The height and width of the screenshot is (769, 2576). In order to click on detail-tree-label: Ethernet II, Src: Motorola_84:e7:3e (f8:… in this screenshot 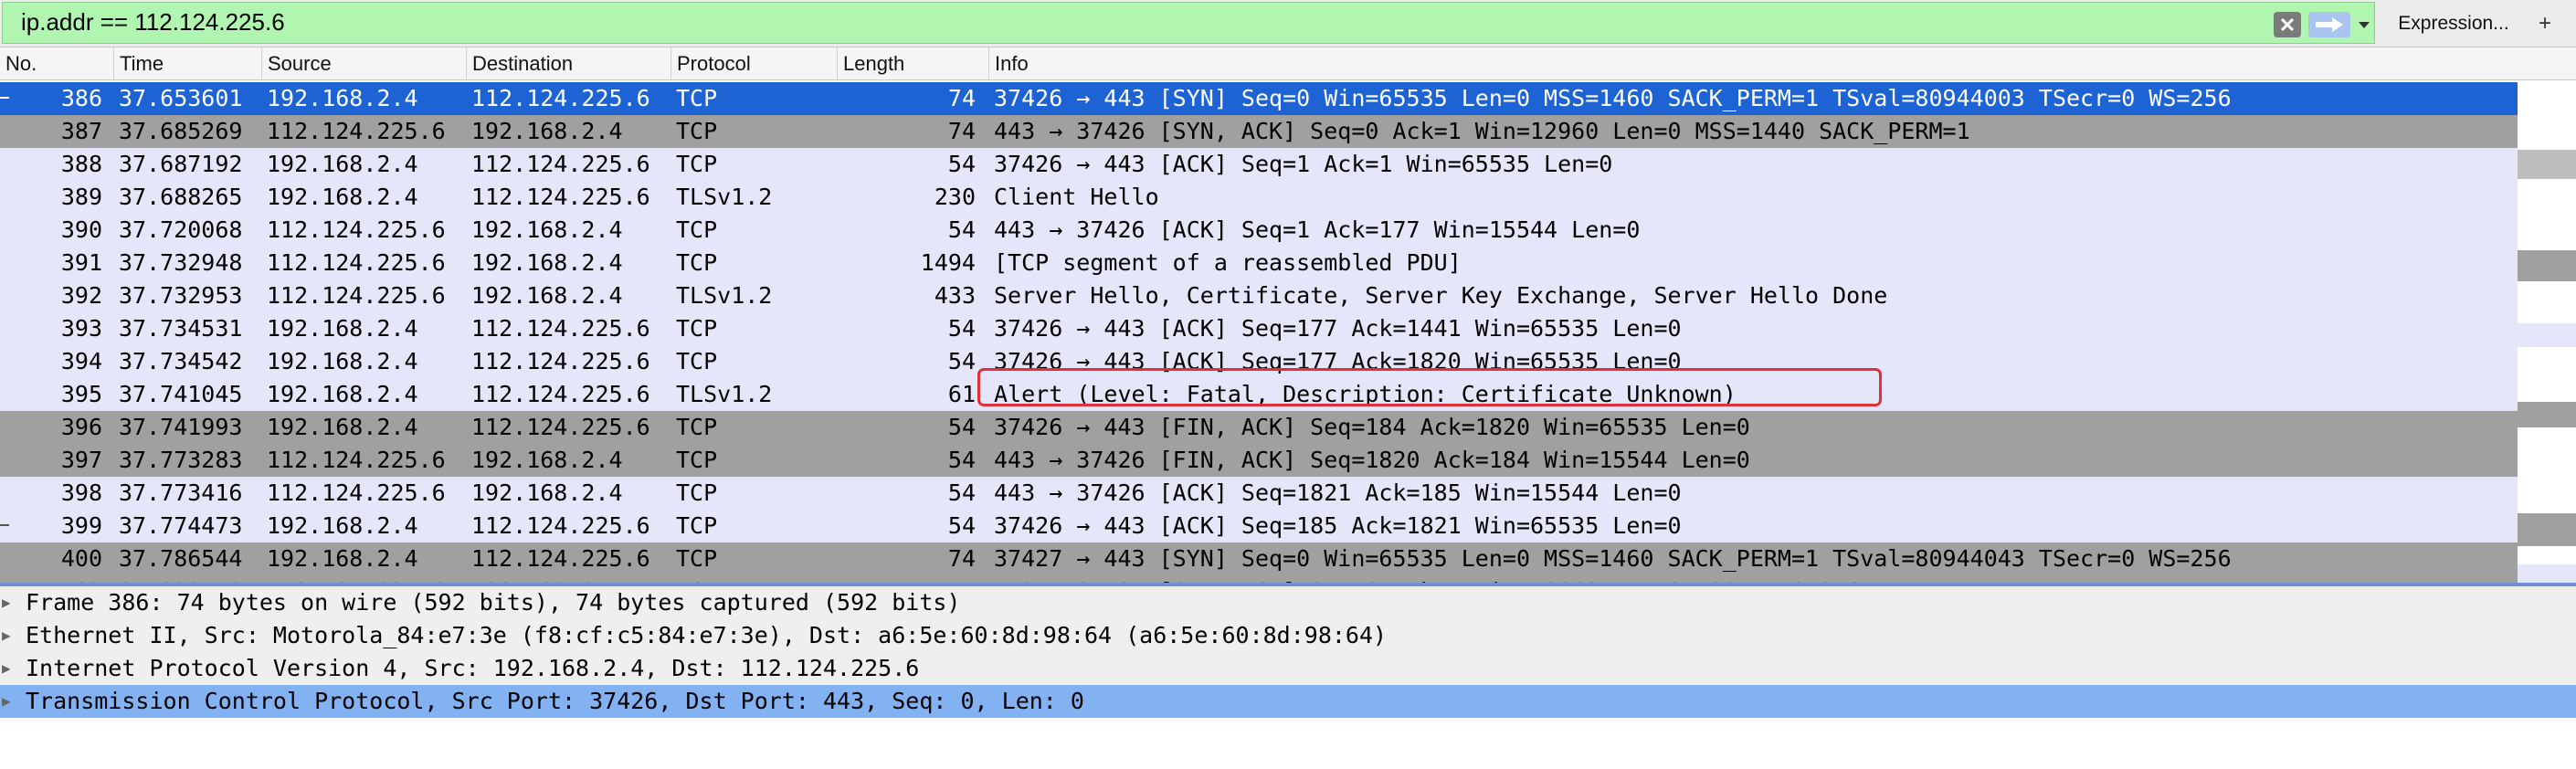, I will do `click(707, 635)`.